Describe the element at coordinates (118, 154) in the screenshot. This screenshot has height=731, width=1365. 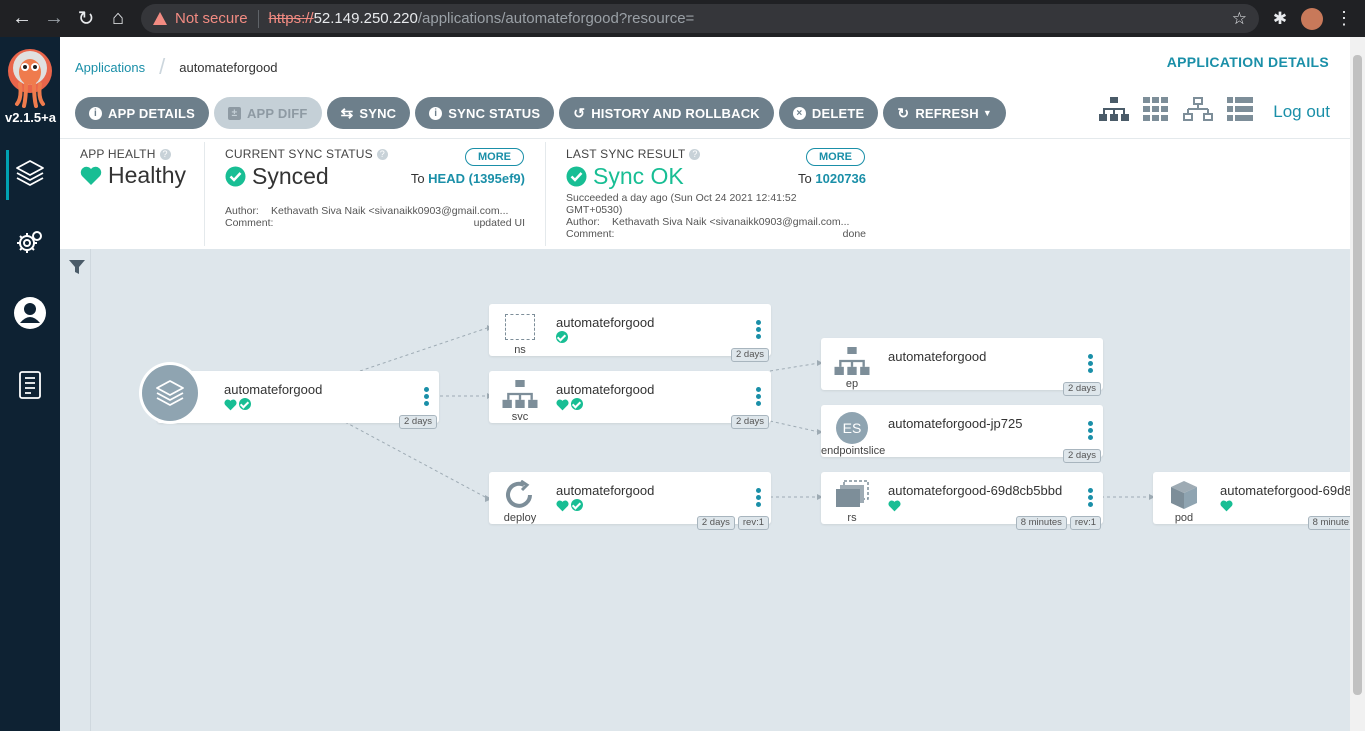
I see `app-health-label: APP HEALTH` at that location.